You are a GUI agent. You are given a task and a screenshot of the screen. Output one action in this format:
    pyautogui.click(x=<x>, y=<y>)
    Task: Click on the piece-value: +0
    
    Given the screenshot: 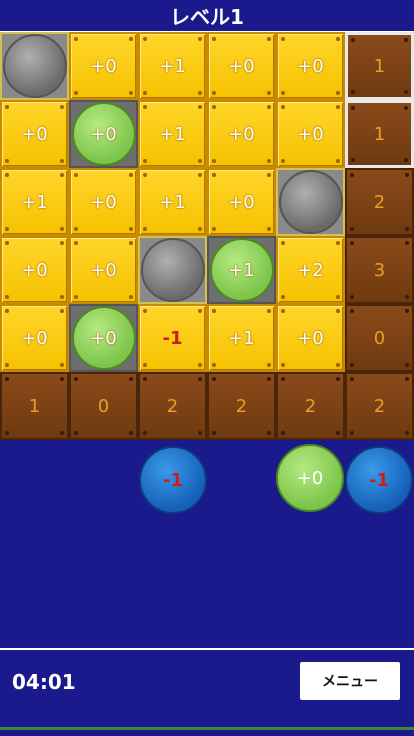 What is the action you would take?
    pyautogui.click(x=310, y=478)
    